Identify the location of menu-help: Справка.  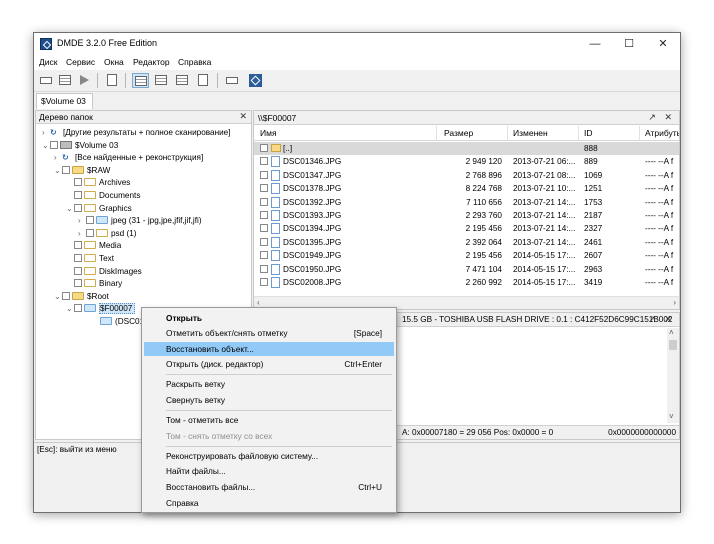
(194, 62).